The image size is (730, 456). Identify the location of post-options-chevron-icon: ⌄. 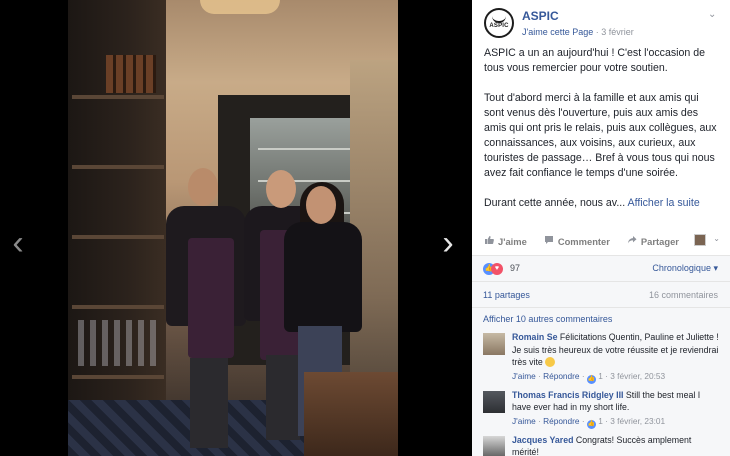
(713, 14).